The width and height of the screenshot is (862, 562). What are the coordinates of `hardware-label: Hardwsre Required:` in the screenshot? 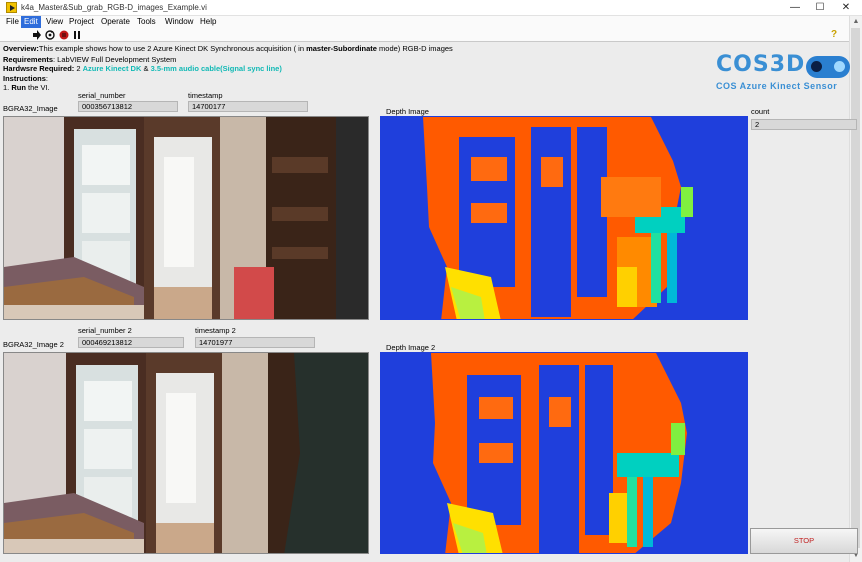 It's located at (39, 68).